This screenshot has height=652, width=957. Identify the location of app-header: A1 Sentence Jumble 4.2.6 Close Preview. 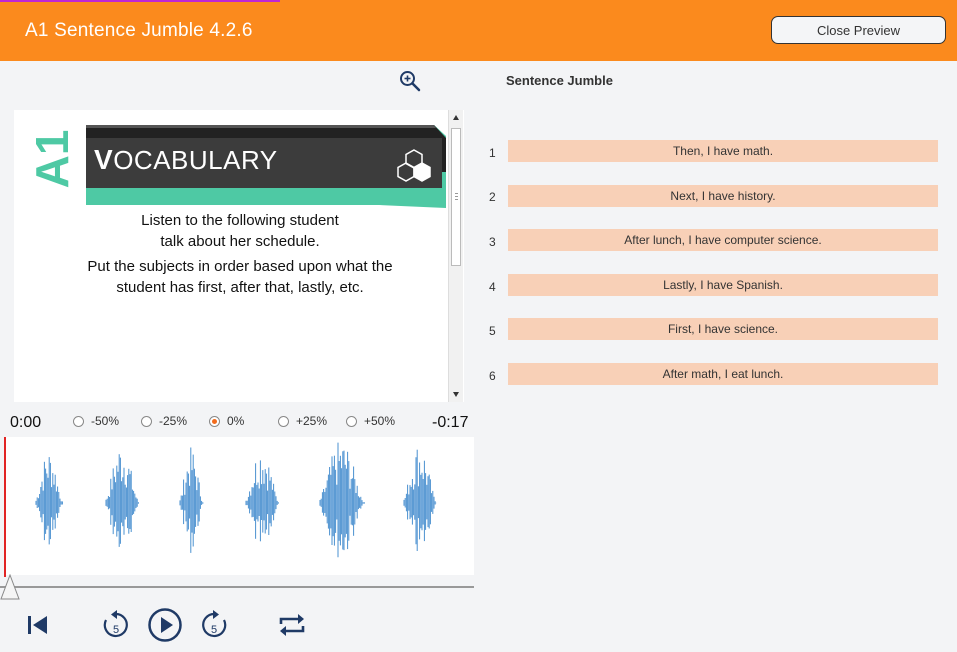
(478, 30).